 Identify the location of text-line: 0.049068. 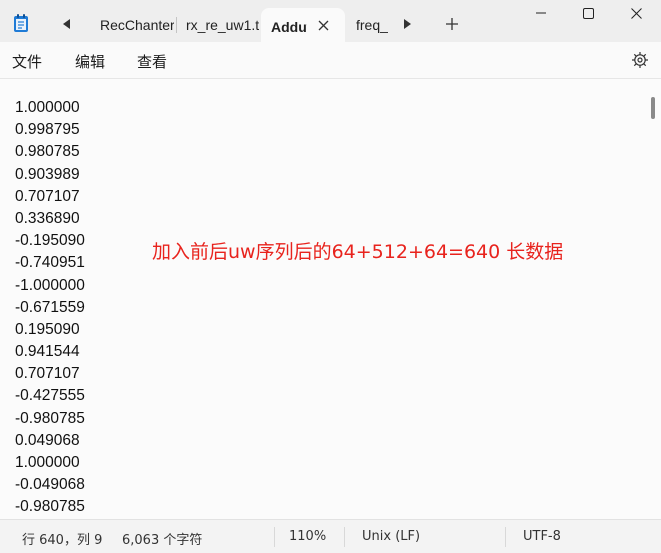
(47, 440).